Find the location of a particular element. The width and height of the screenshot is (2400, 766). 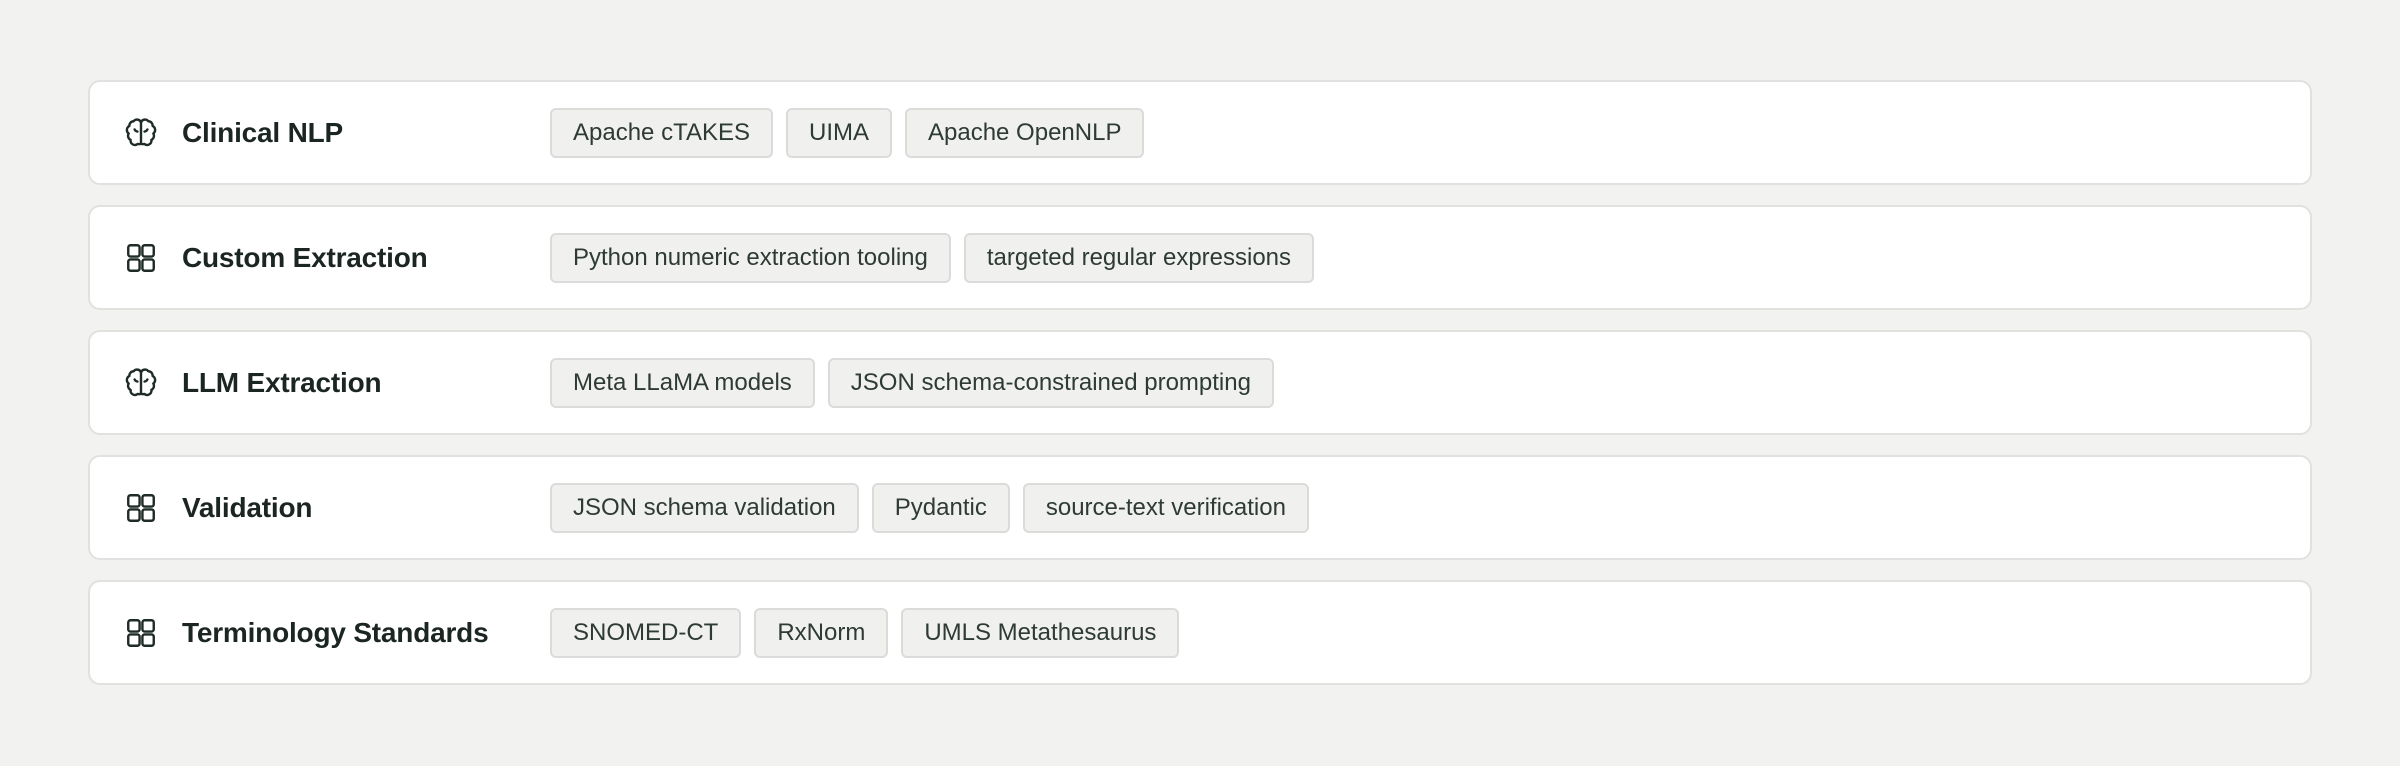

category-header: Custom Extraction is located at coordinates (320, 258).